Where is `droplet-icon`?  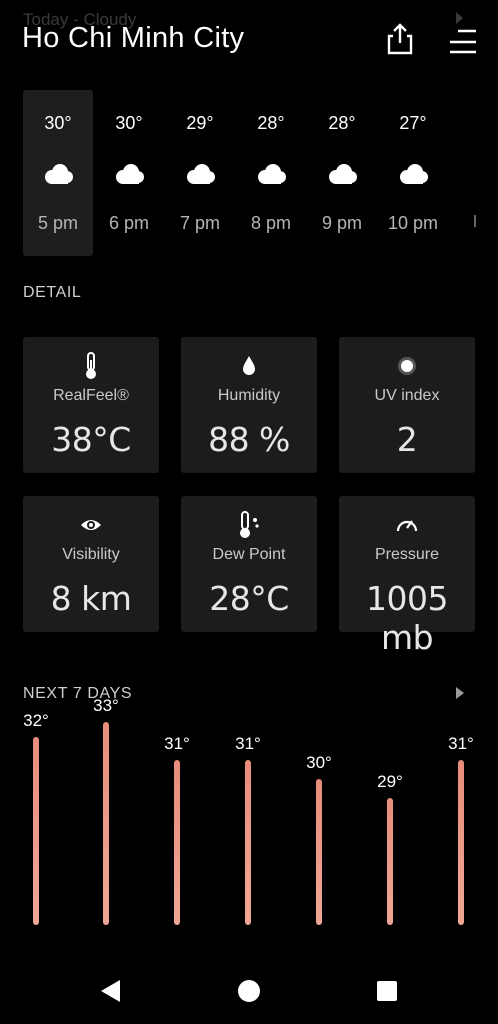 droplet-icon is located at coordinates (249, 365).